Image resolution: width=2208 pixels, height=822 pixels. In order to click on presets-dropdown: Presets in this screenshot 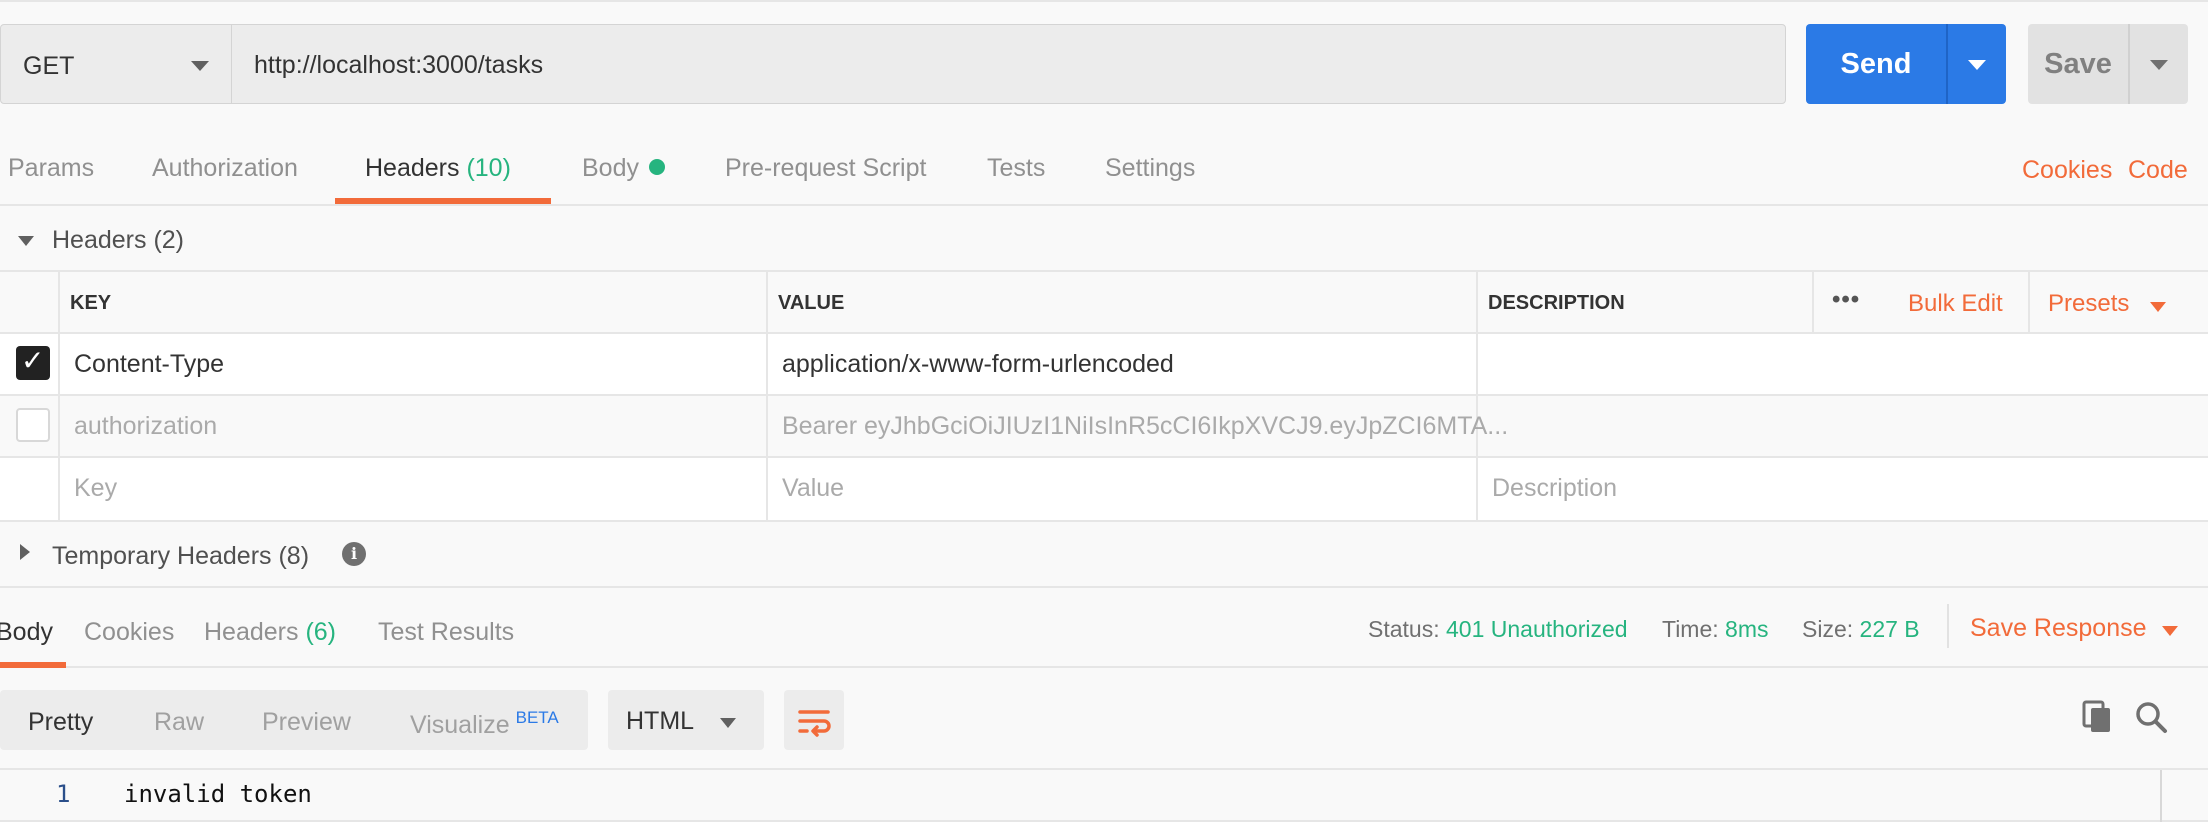, I will do `click(2088, 304)`.